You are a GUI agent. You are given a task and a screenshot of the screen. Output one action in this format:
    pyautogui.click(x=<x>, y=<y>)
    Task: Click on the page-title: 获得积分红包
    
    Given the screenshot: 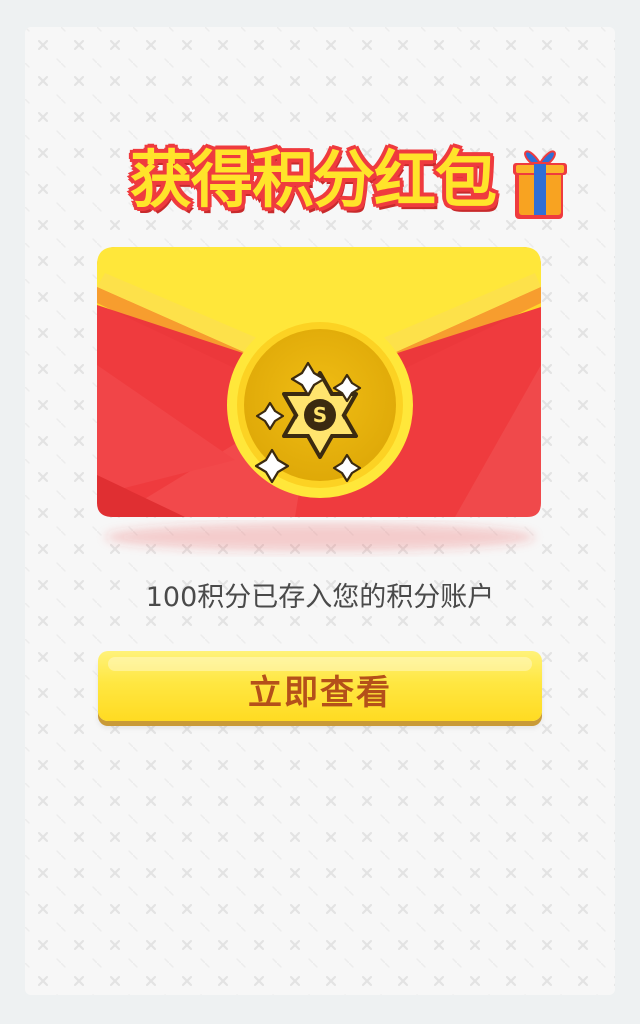 What is the action you would take?
    pyautogui.click(x=313, y=179)
    